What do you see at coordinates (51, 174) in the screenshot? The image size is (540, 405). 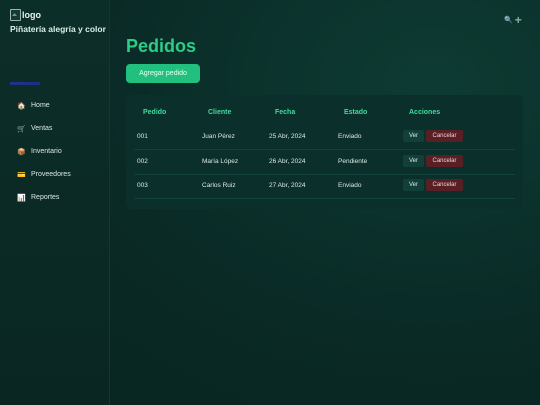 I see `sidebar-item-label: Proveedores` at bounding box center [51, 174].